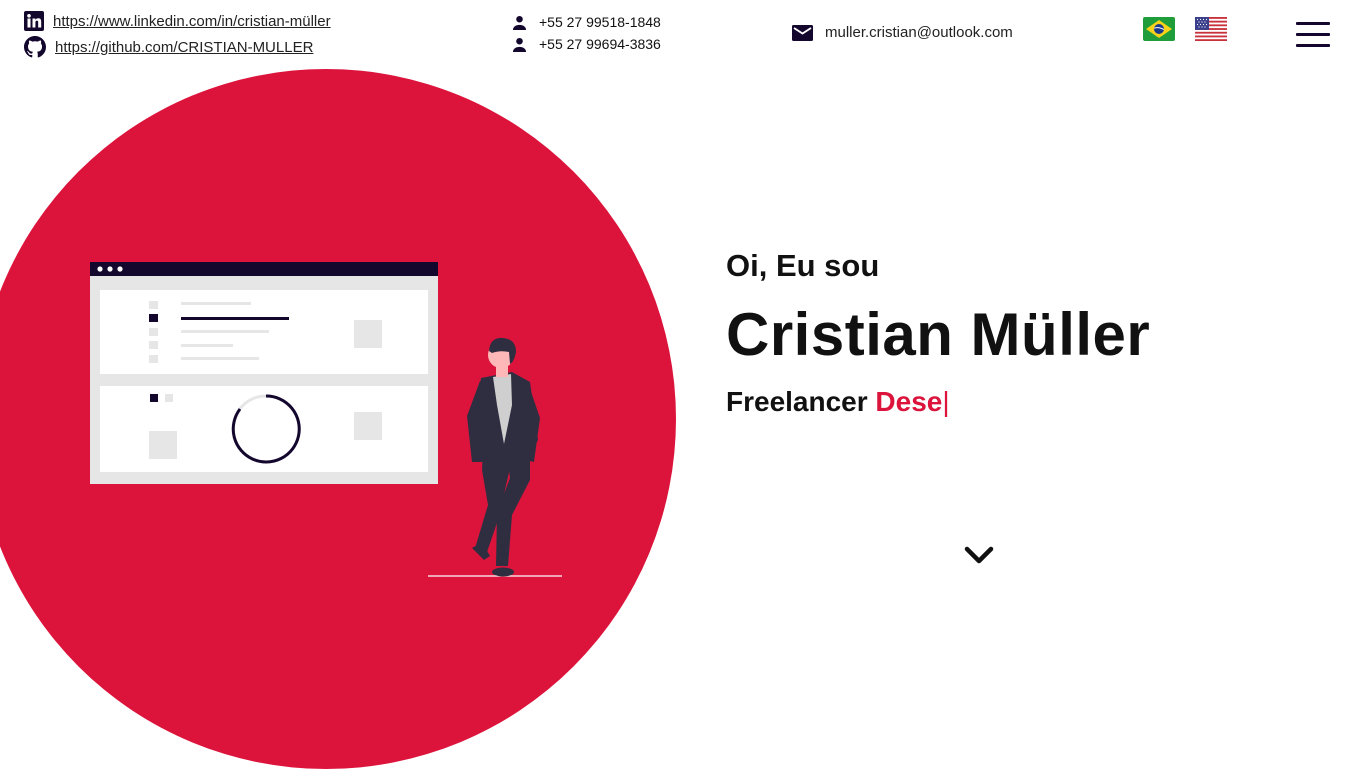 This screenshot has width=1348, height=769. Describe the element at coordinates (919, 32) in the screenshot. I see `email-address: muller.cristian@outlook.com` at that location.